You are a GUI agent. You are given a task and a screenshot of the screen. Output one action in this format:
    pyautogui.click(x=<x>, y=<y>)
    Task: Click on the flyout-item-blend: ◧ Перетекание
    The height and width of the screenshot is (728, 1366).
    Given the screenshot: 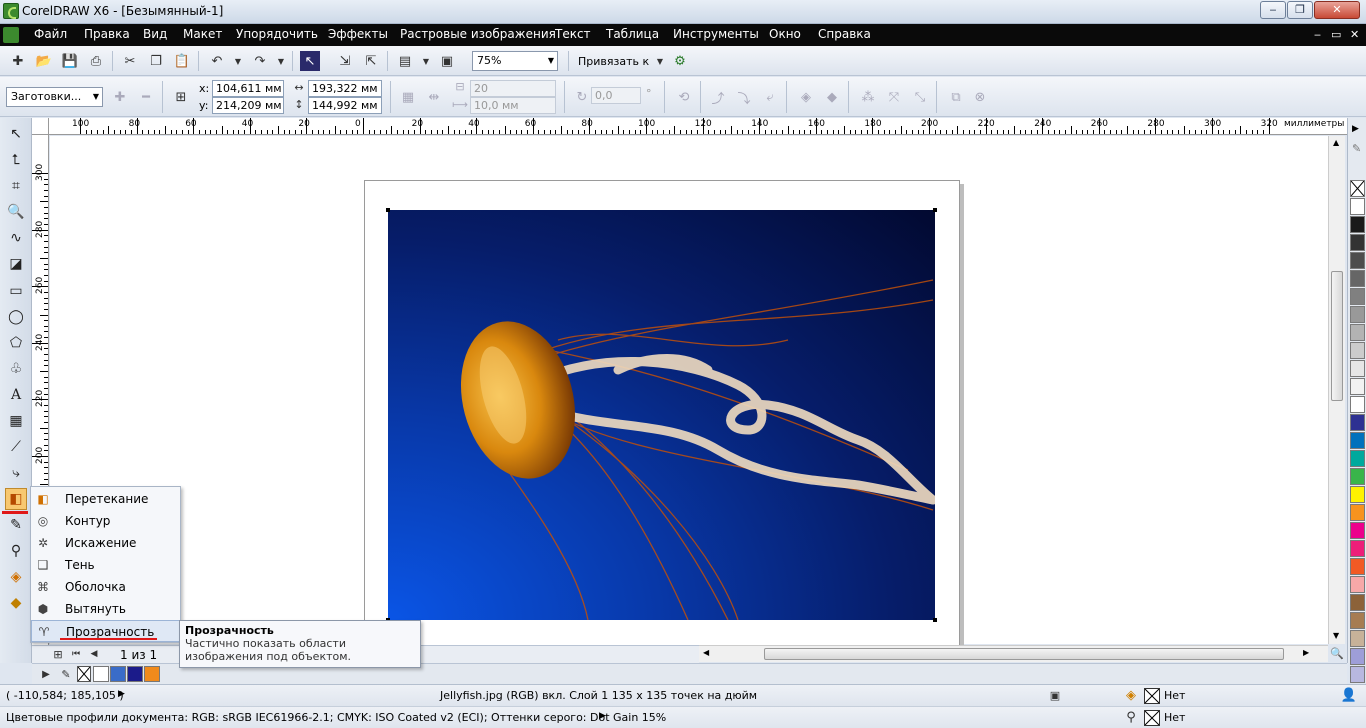 What is the action you would take?
    pyautogui.click(x=105, y=499)
    